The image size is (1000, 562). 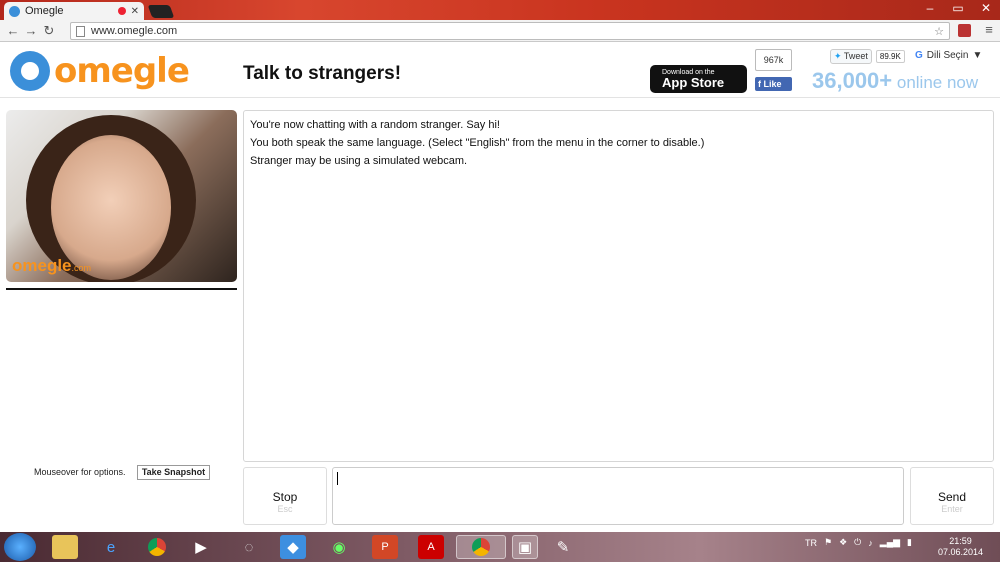 What do you see at coordinates (977, 55) in the screenshot?
I see `dropdown-arrow-icon: ▼` at bounding box center [977, 55].